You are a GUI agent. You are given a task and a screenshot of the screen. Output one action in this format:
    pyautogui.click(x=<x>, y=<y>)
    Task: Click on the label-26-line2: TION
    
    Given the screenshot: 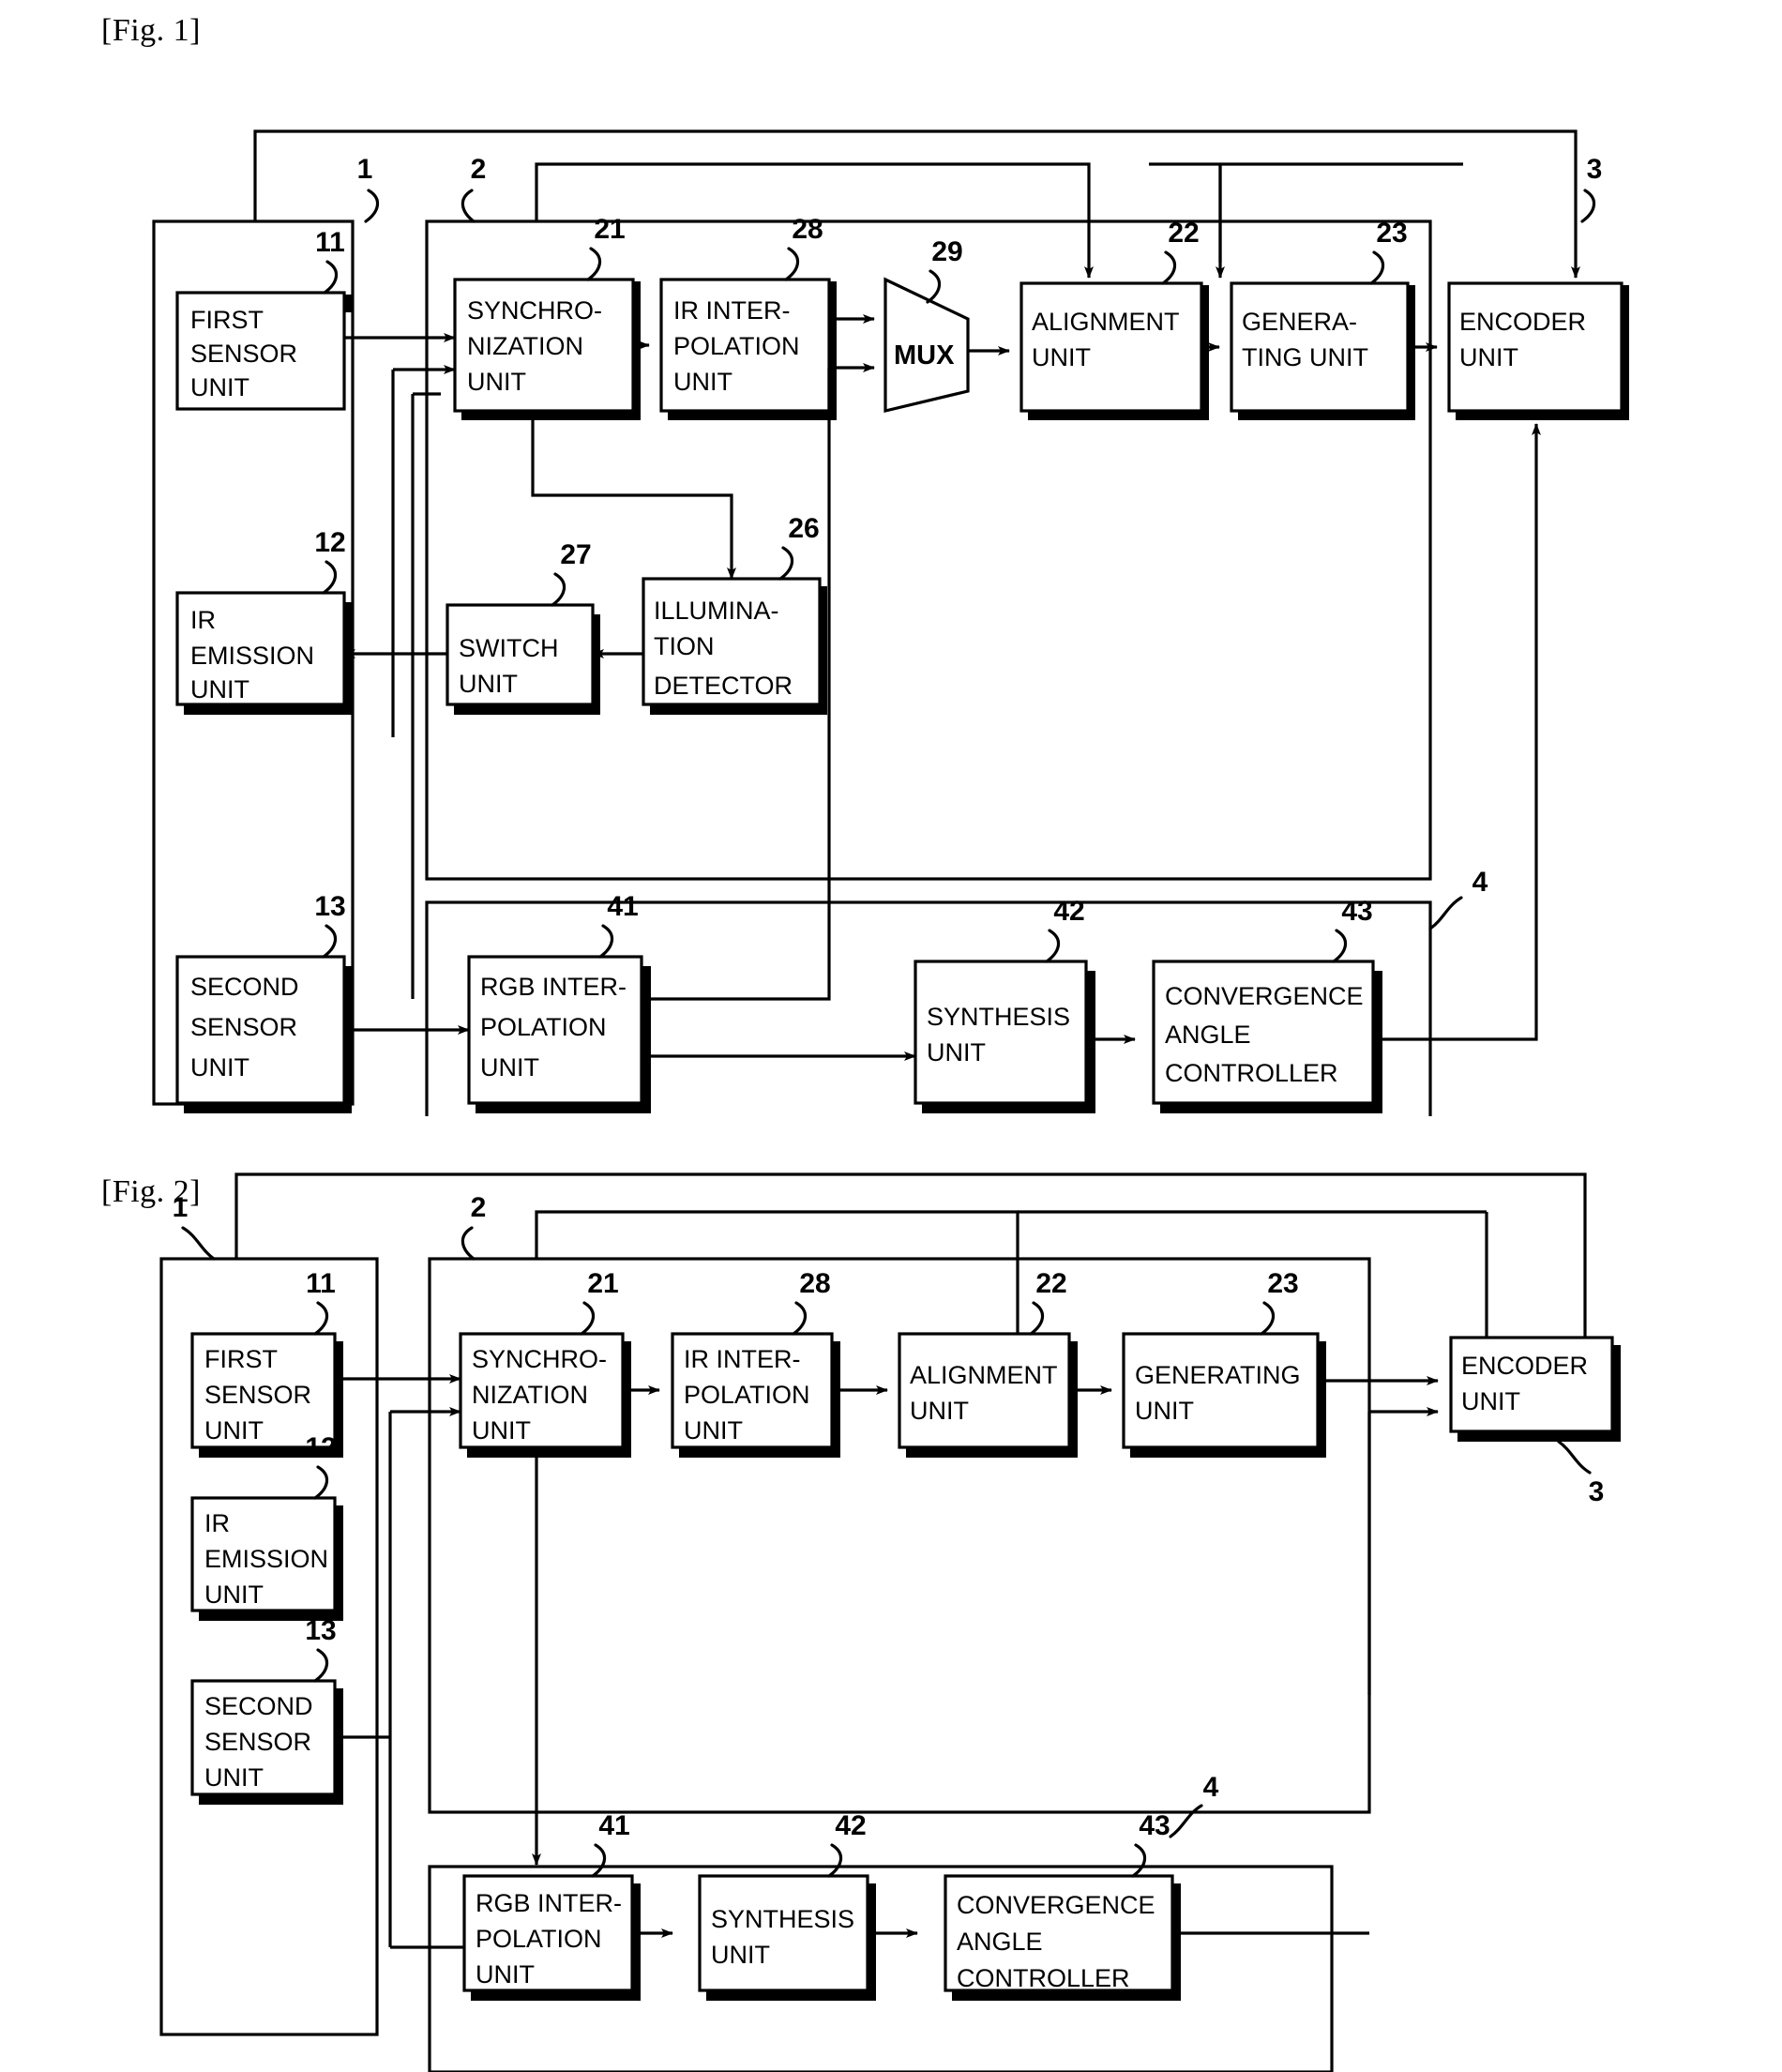 What is the action you would take?
    pyautogui.click(x=684, y=646)
    